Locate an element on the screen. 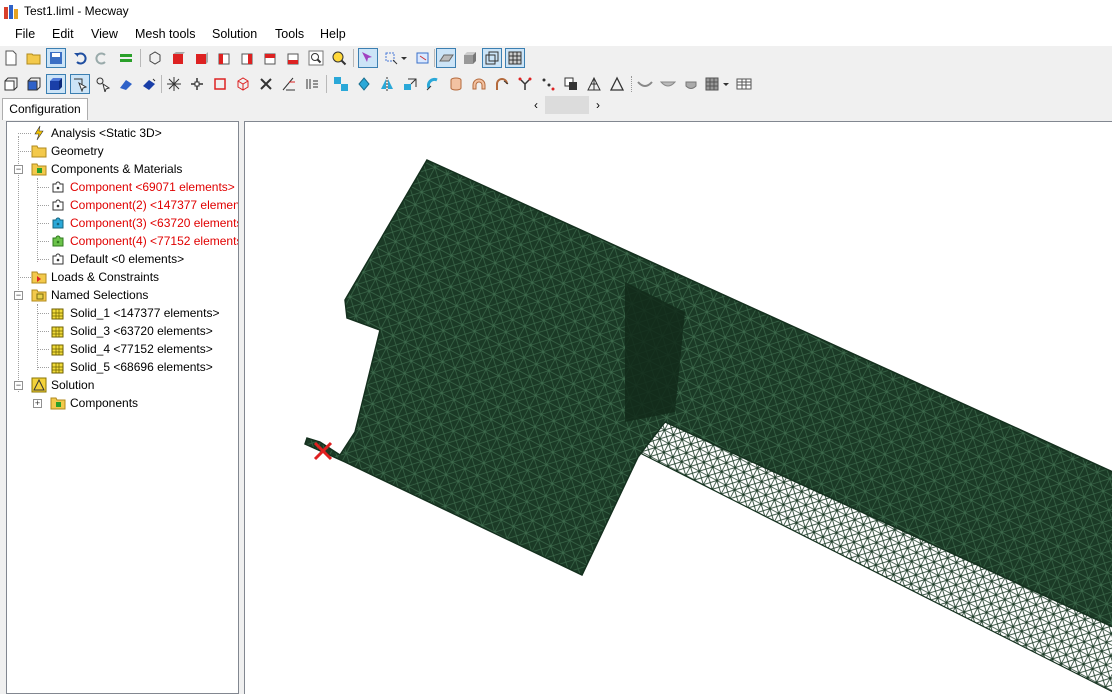 The width and height of the screenshot is (1112, 694). collapse-solution-toggle: − is located at coordinates (18, 385).